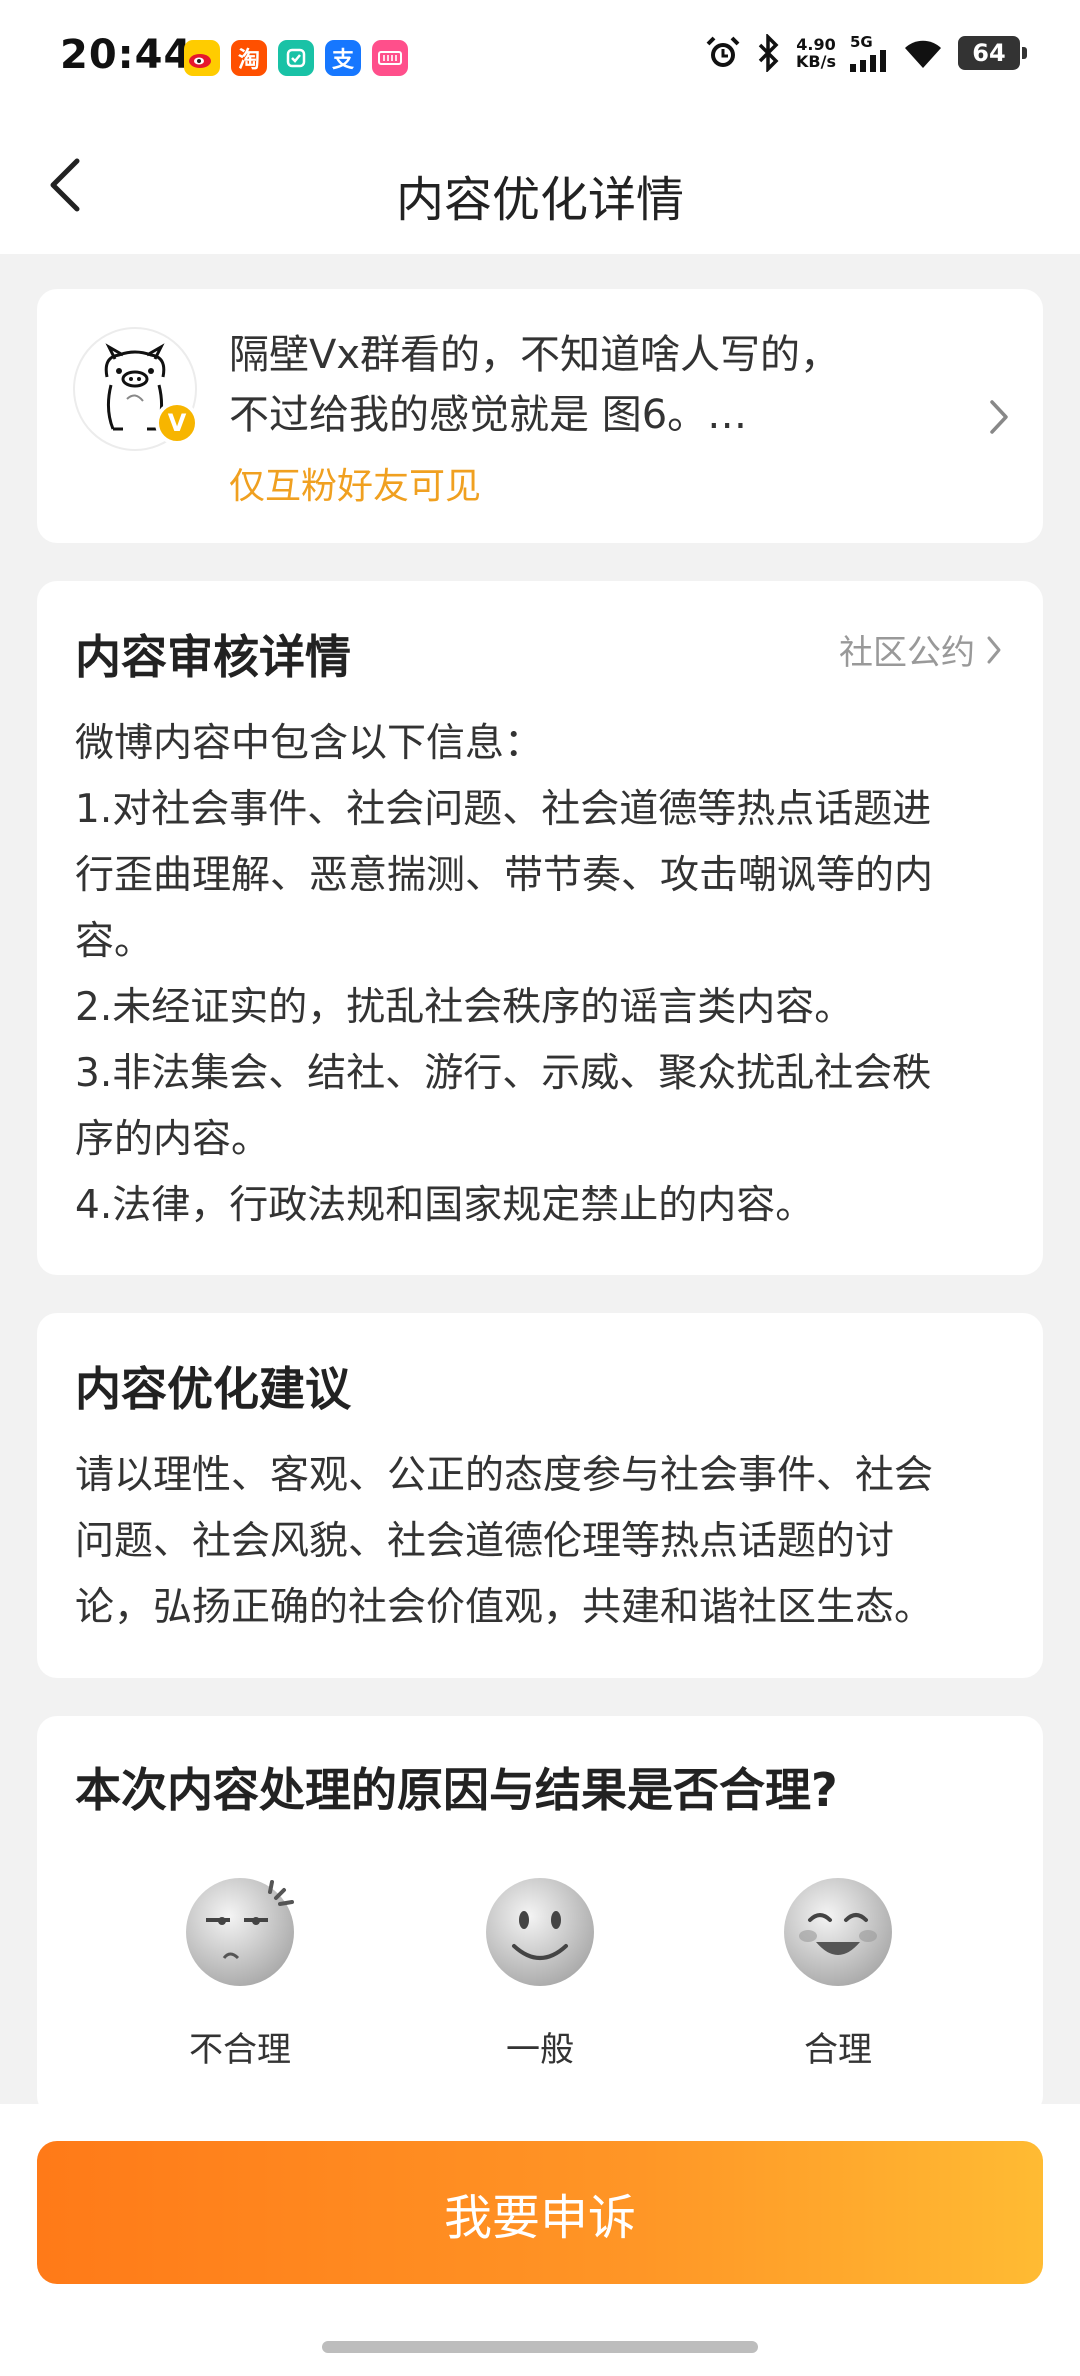  I want to click on angry-face-icon, so click(240, 1932).